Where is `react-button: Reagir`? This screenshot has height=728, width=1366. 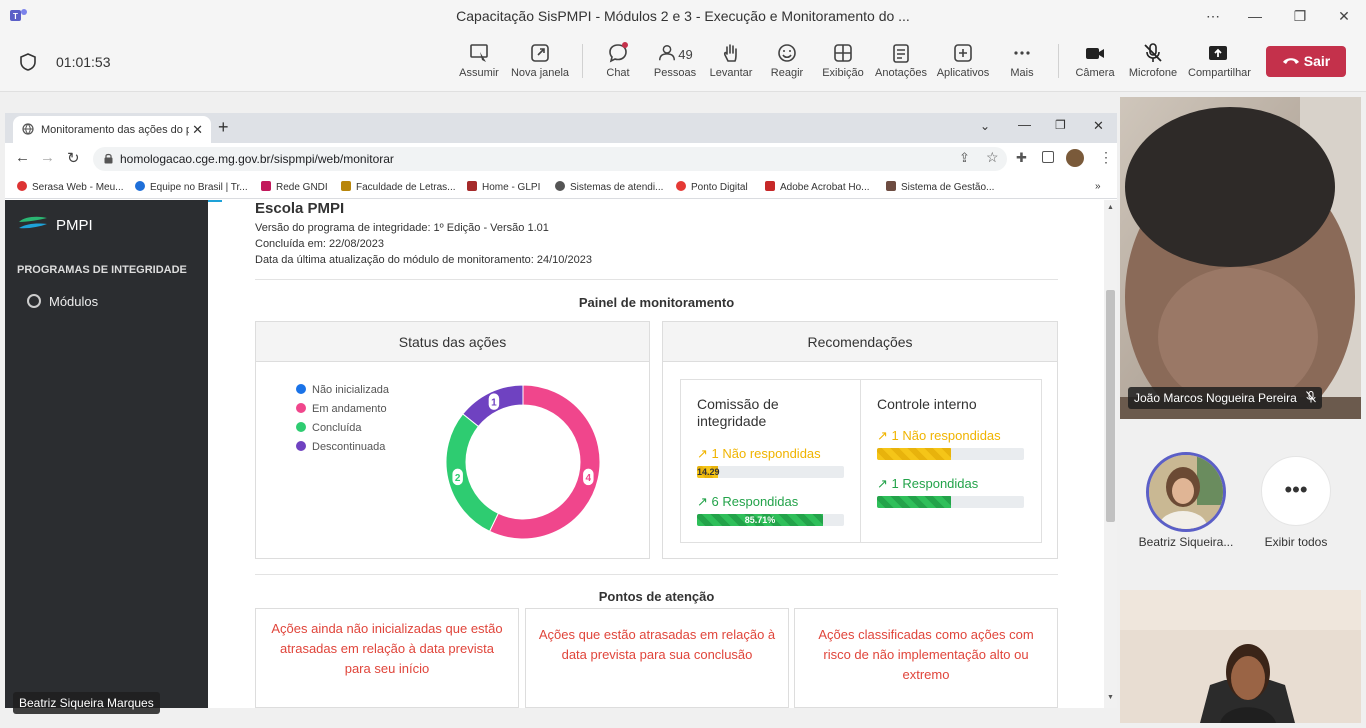
react-button: Reagir is located at coordinates (787, 60).